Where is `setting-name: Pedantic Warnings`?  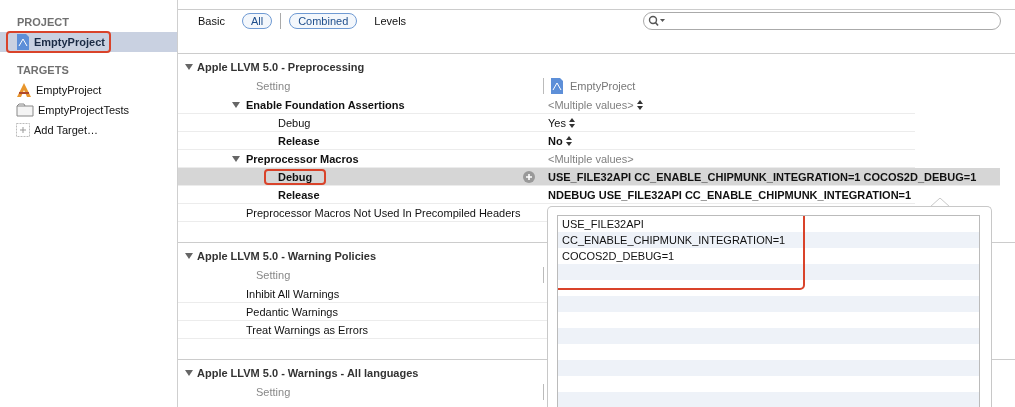
setting-name: Pedantic Warnings is located at coordinates (292, 312).